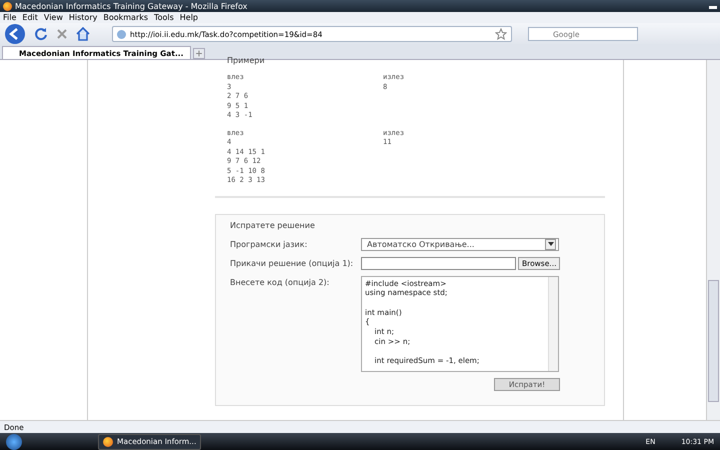 This screenshot has width=720, height=450. I want to click on new-tab-icon, so click(198, 53).